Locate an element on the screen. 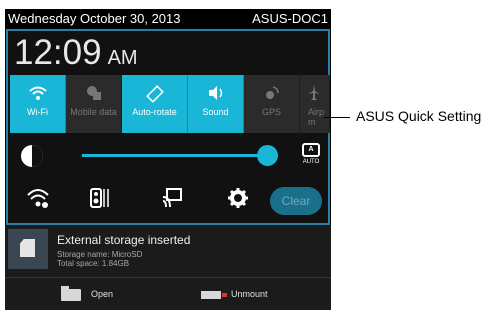 This screenshot has width=494, height=310. clock: 12:09 AM is located at coordinates (76, 53).